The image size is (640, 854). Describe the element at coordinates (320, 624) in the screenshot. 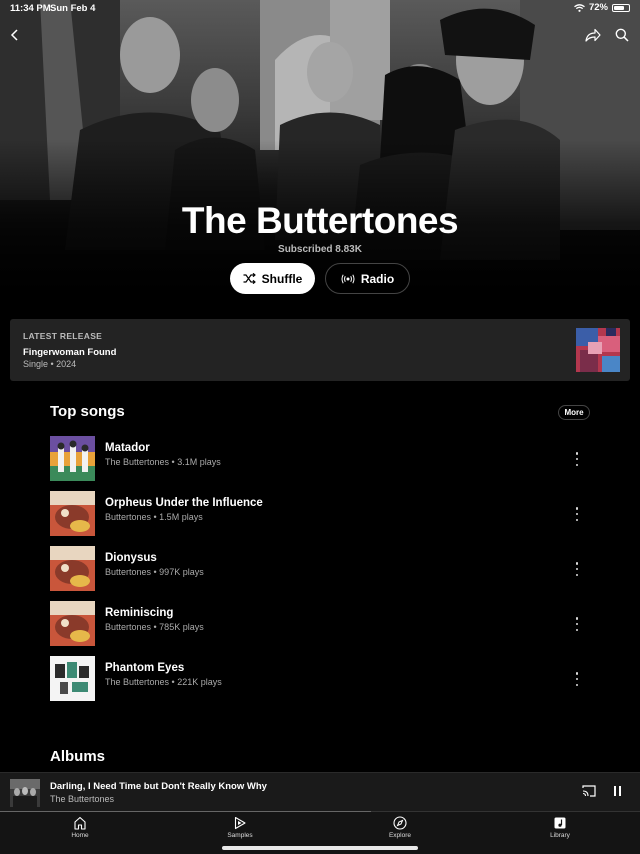

I see `song-row: Reminiscing Buttertones • 785K plays` at that location.